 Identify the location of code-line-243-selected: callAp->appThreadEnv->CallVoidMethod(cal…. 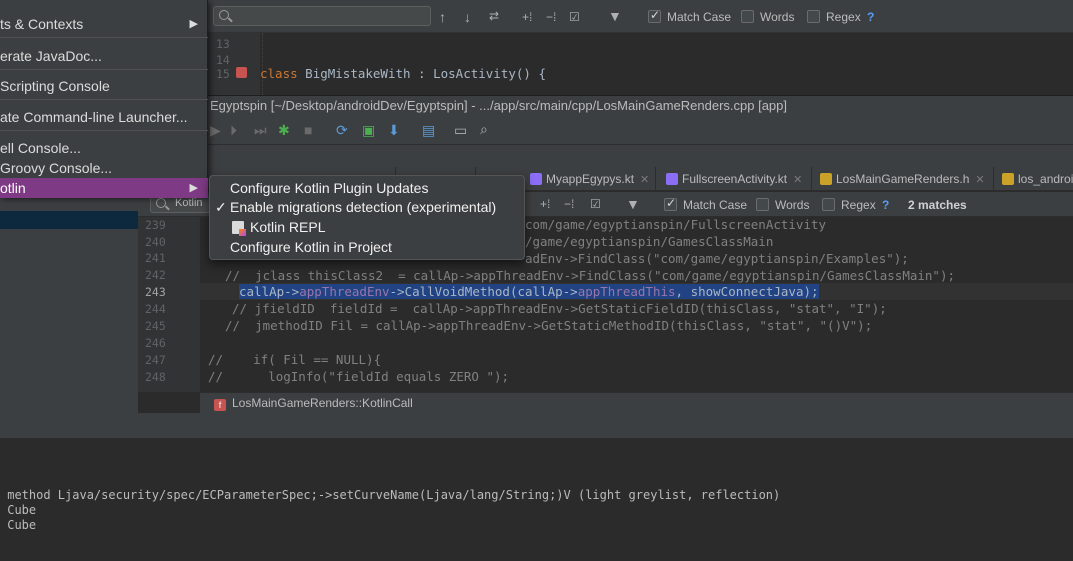
(529, 291).